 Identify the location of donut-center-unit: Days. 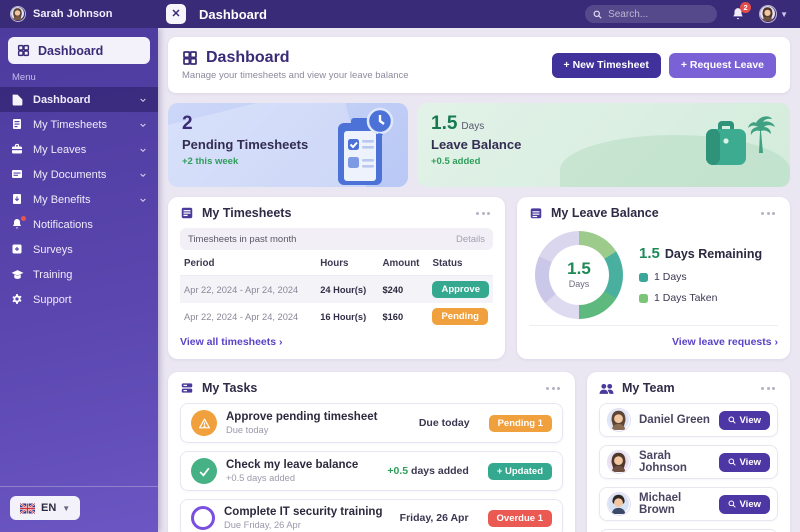
(579, 284).